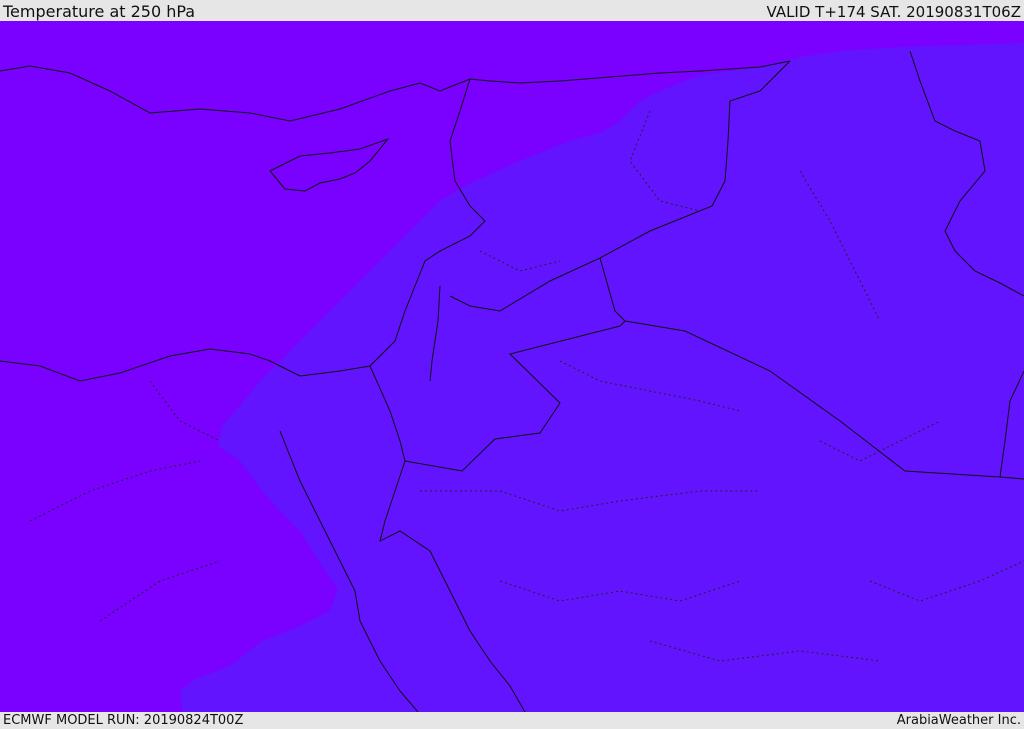 Image resolution: width=1024 pixels, height=729 pixels. Describe the element at coordinates (958, 720) in the screenshot. I see `credit-label: ArabiaWeather Inc.` at that location.